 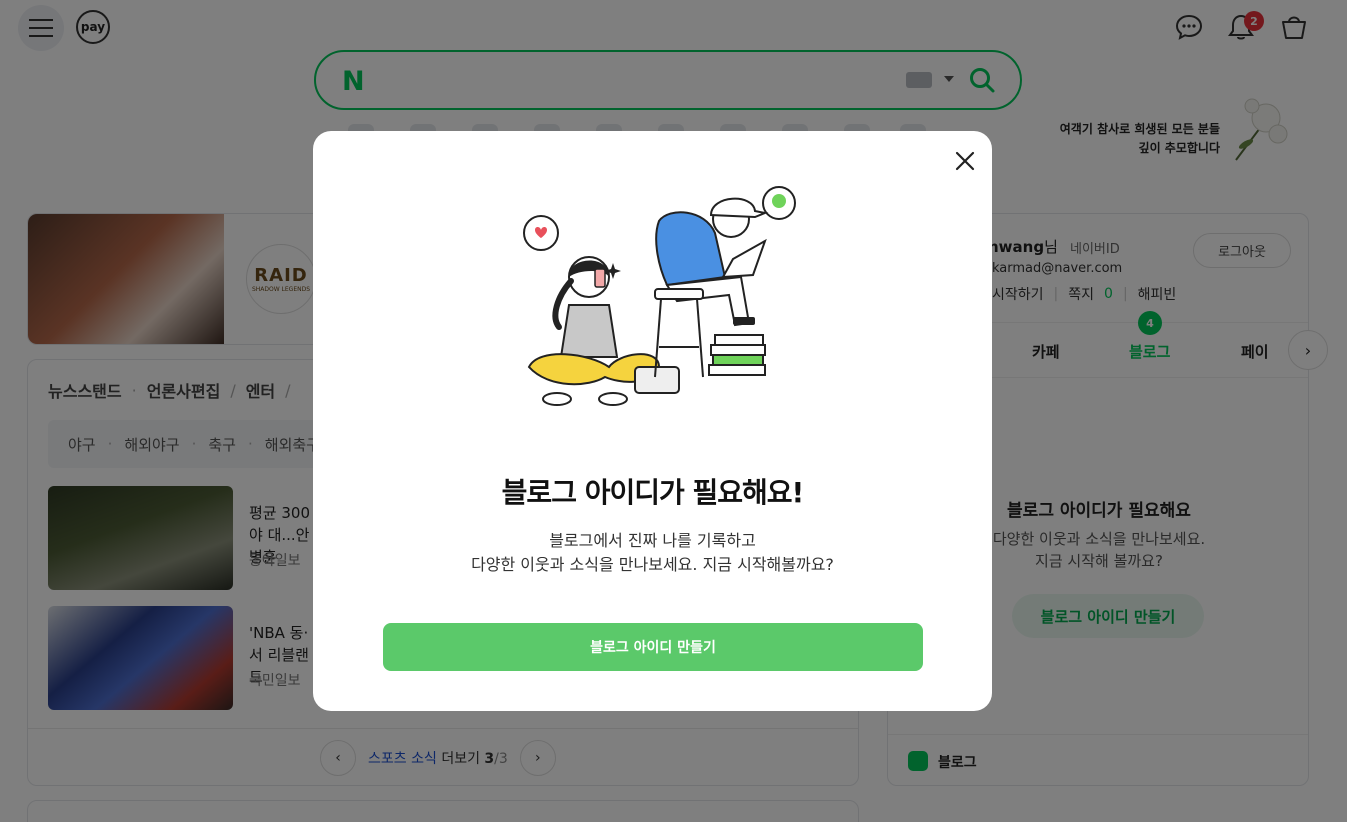 What do you see at coordinates (965, 161) in the screenshot?
I see `close-icon` at bounding box center [965, 161].